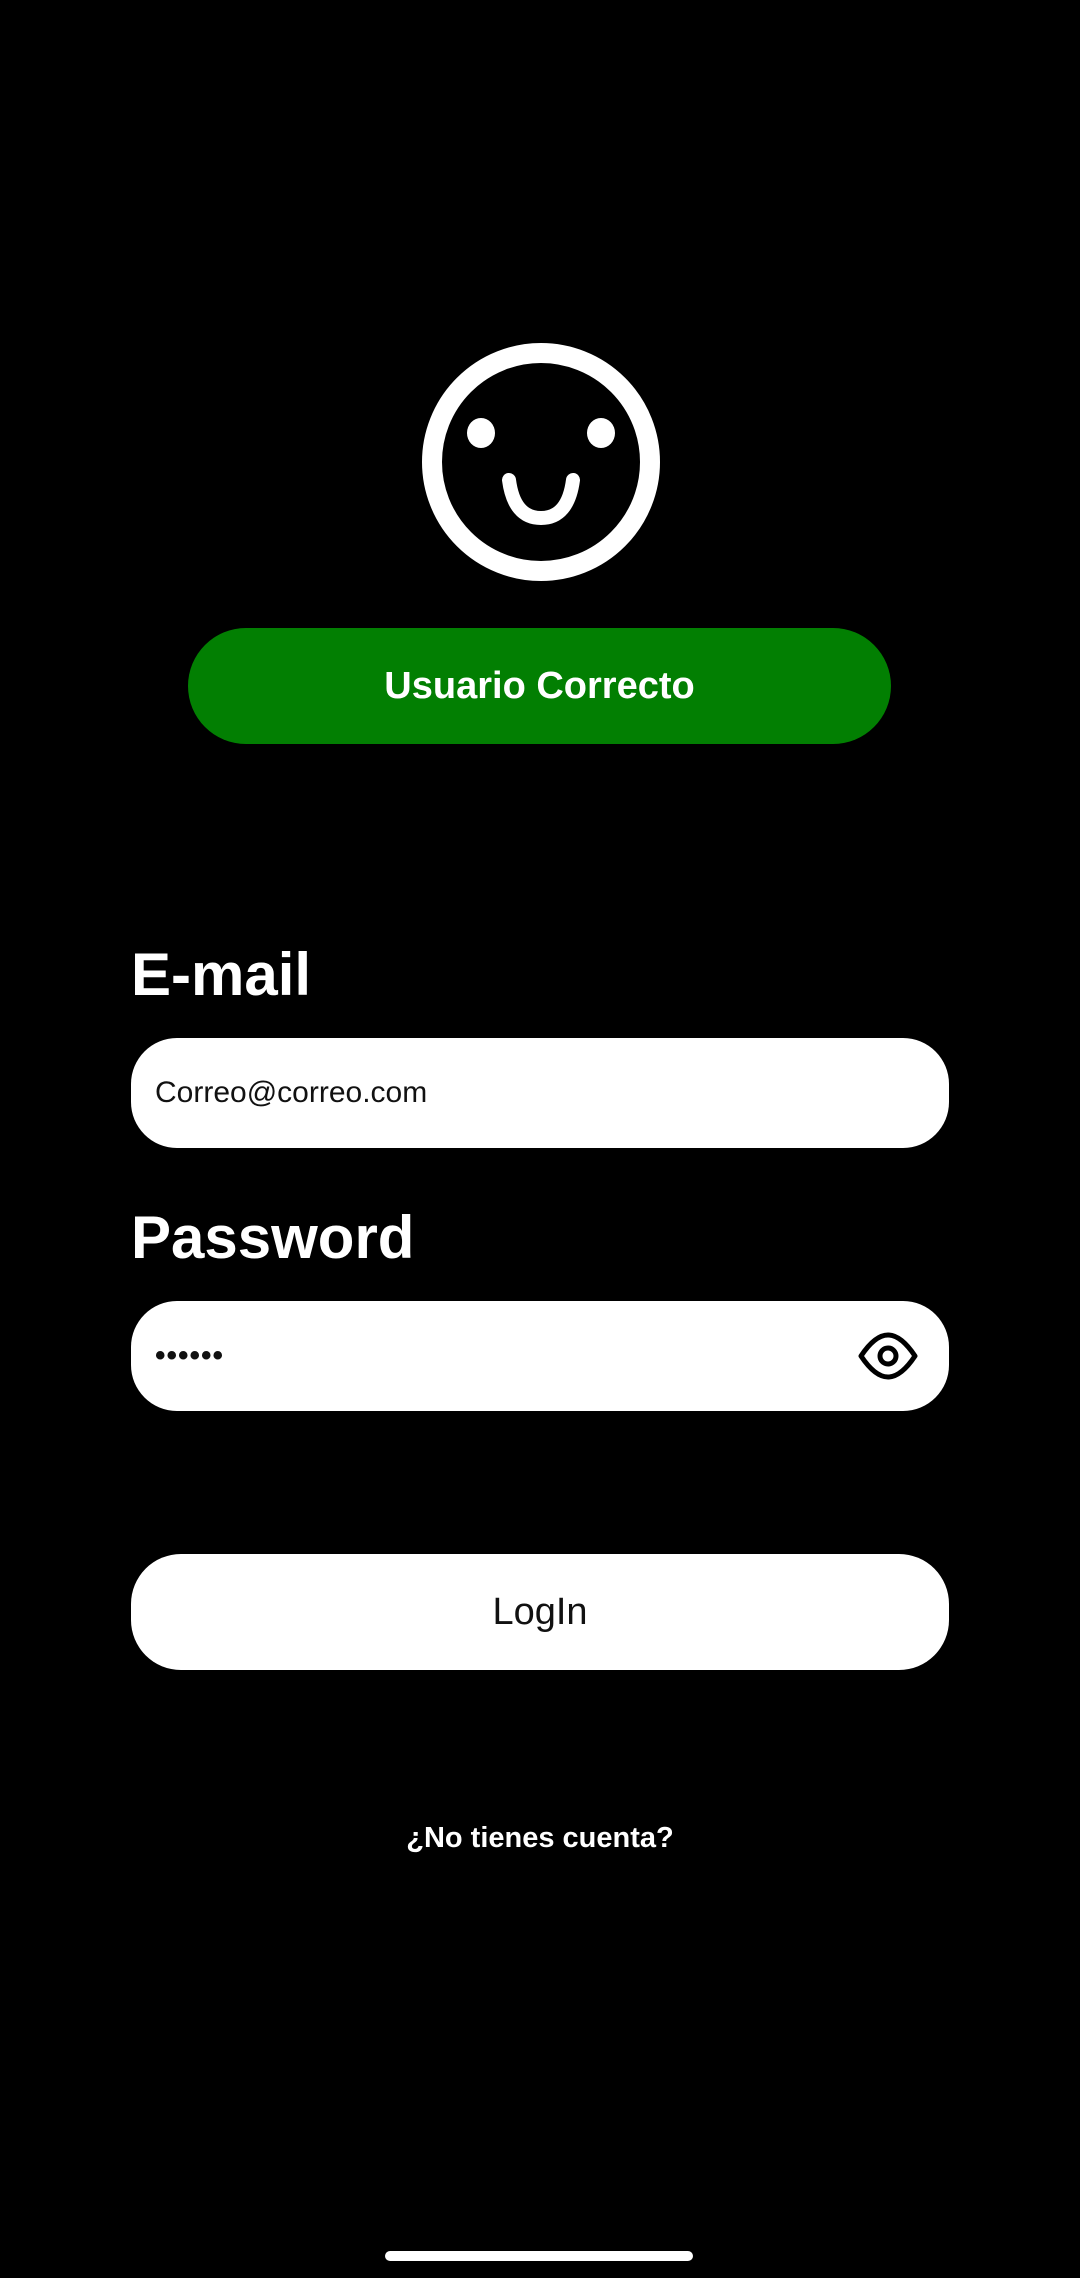 The height and width of the screenshot is (2278, 1080). What do you see at coordinates (539, 2256) in the screenshot?
I see `home-indicator` at bounding box center [539, 2256].